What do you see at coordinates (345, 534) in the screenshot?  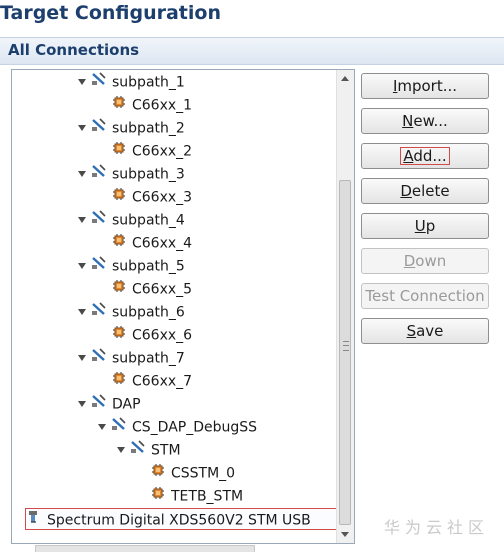 I see `scroll-down-icon` at bounding box center [345, 534].